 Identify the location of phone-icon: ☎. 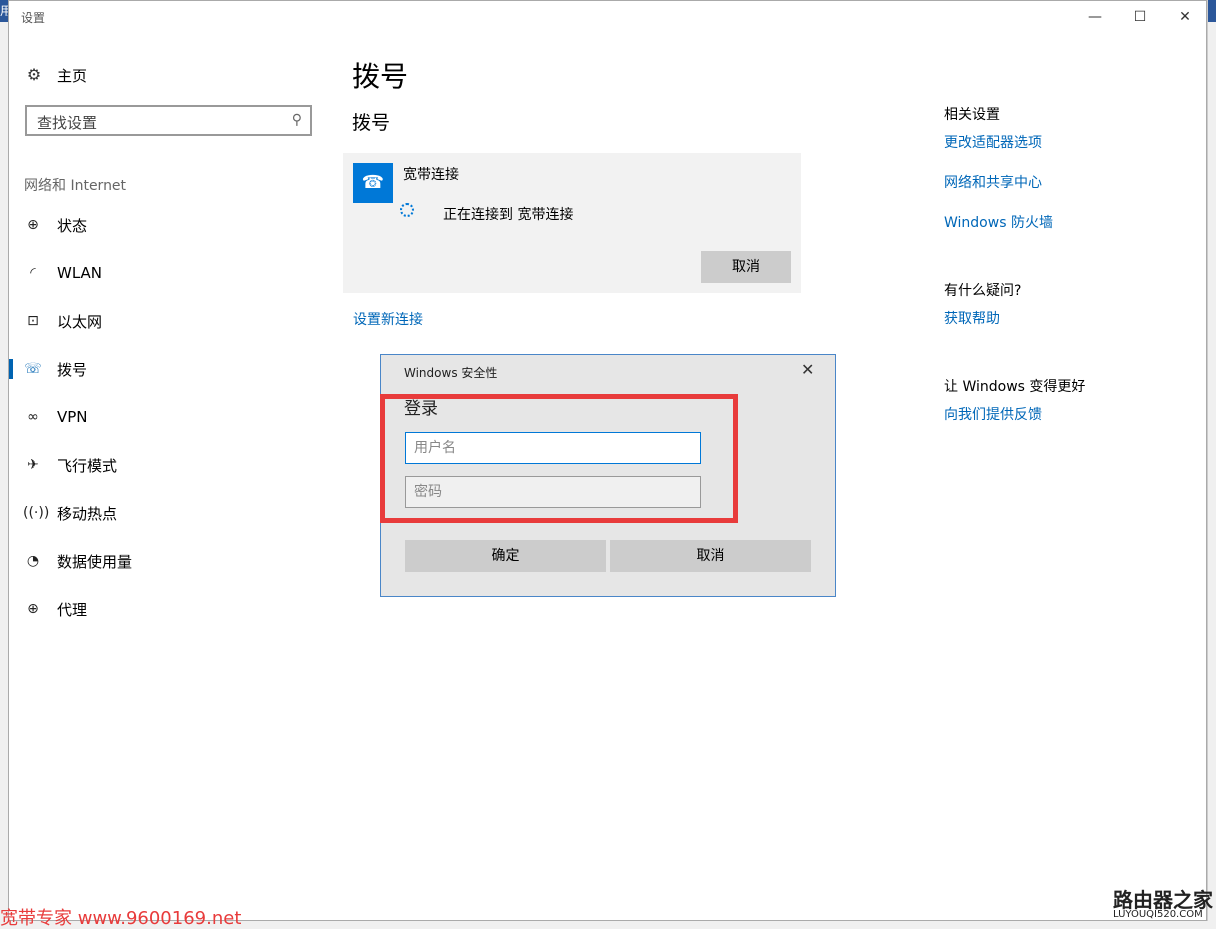
(373, 183).